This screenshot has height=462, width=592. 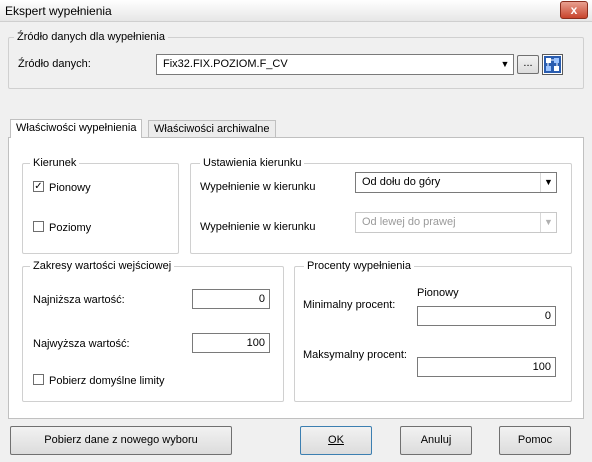 I want to click on vertical-checkbox: ✓, so click(x=38, y=186).